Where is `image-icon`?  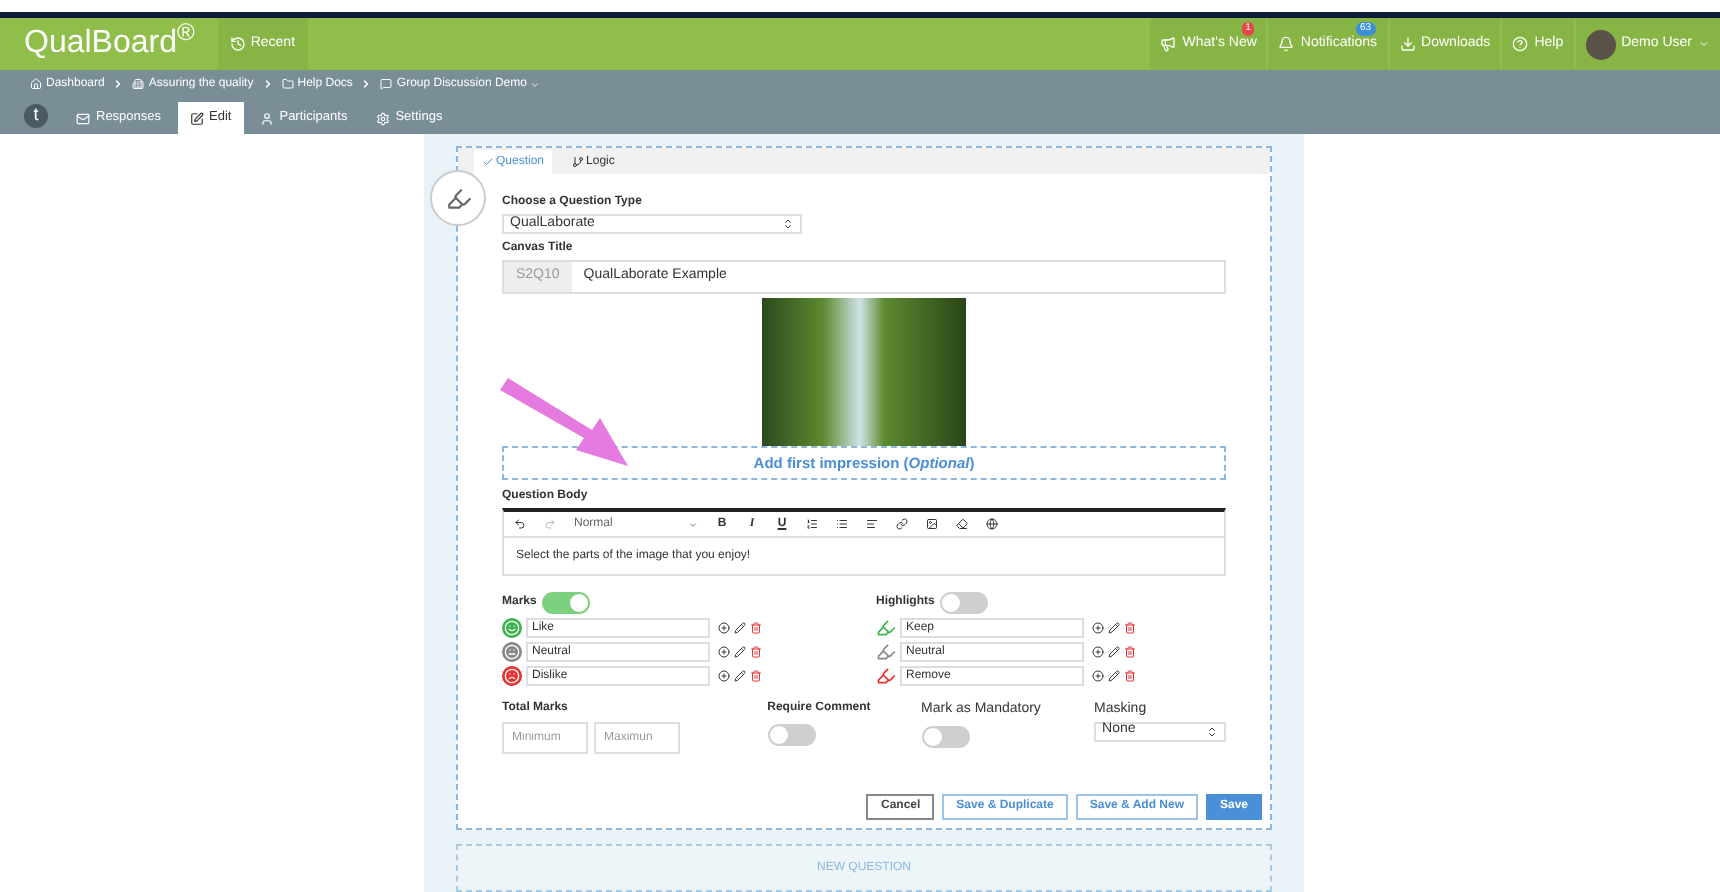
image-icon is located at coordinates (932, 524).